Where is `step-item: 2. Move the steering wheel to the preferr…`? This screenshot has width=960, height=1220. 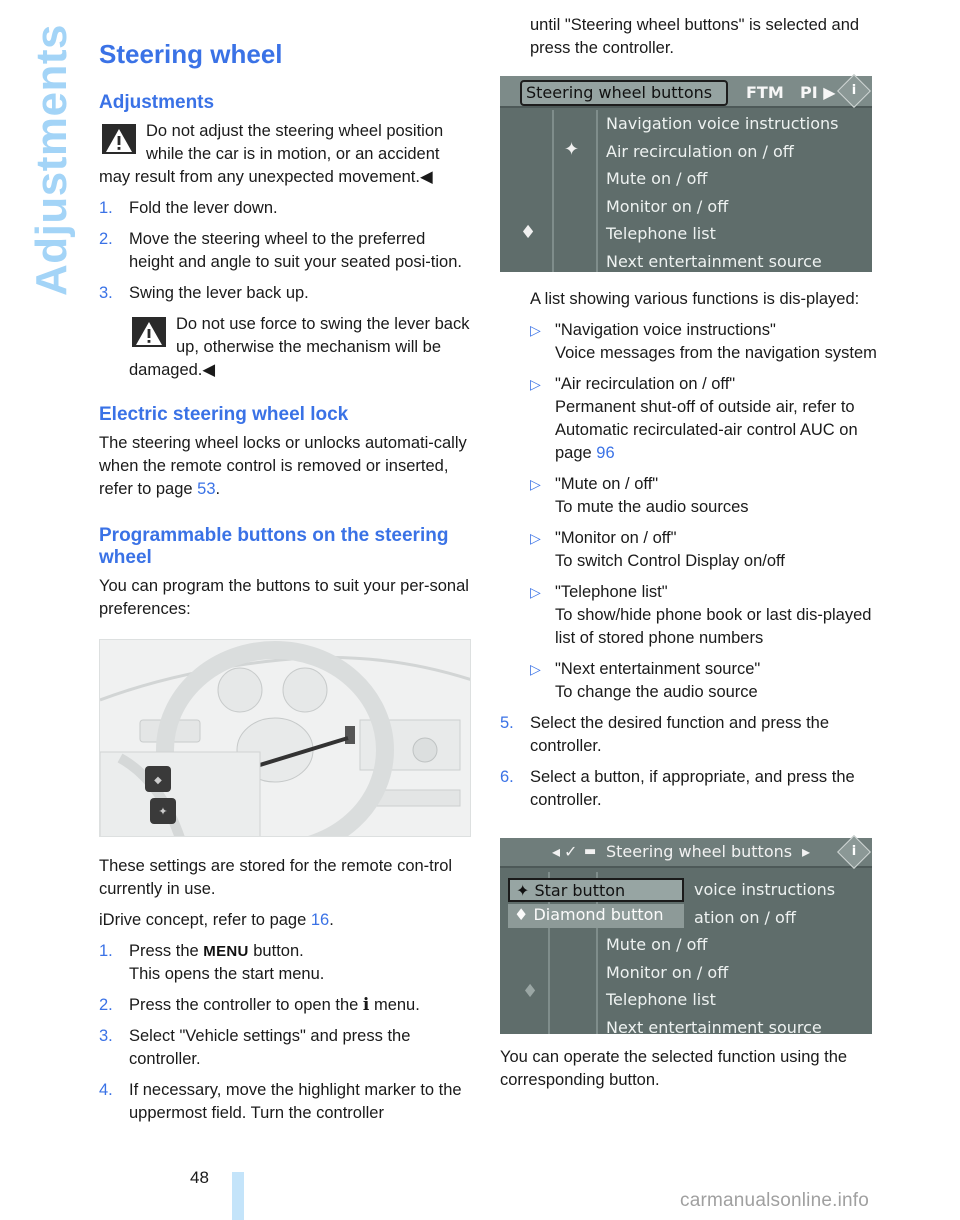
step-item: 2. Move the steering wheel to the preferr… is located at coordinates (286, 251).